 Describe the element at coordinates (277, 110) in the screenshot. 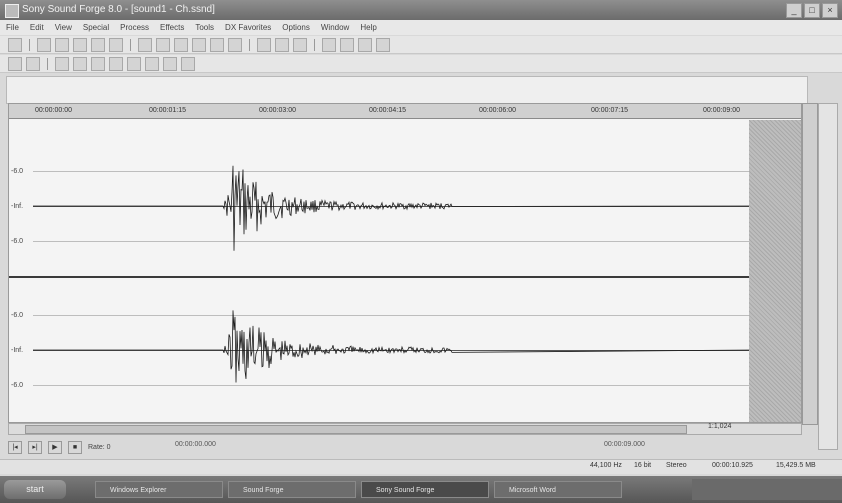

I see `ruler-tick: 00:00:03:00` at that location.